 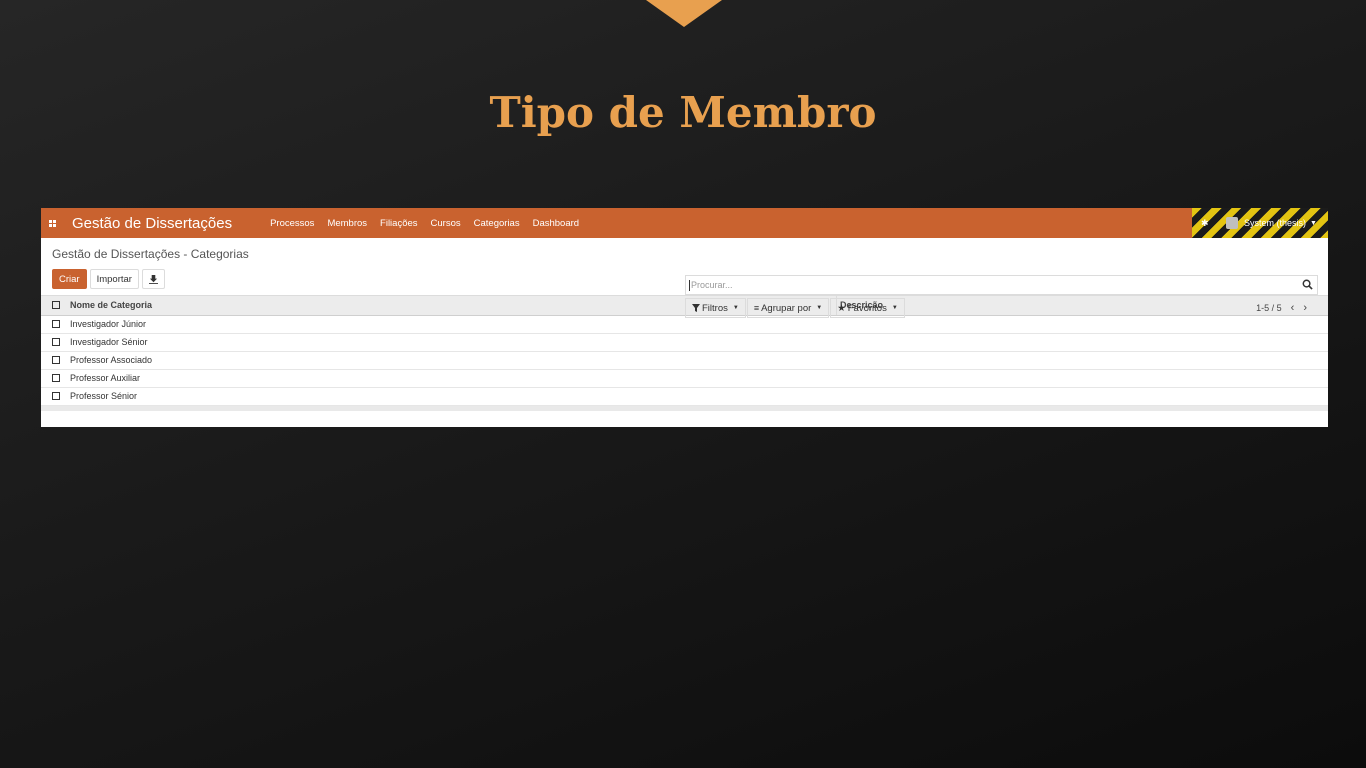 I want to click on download-icon, so click(x=153, y=279).